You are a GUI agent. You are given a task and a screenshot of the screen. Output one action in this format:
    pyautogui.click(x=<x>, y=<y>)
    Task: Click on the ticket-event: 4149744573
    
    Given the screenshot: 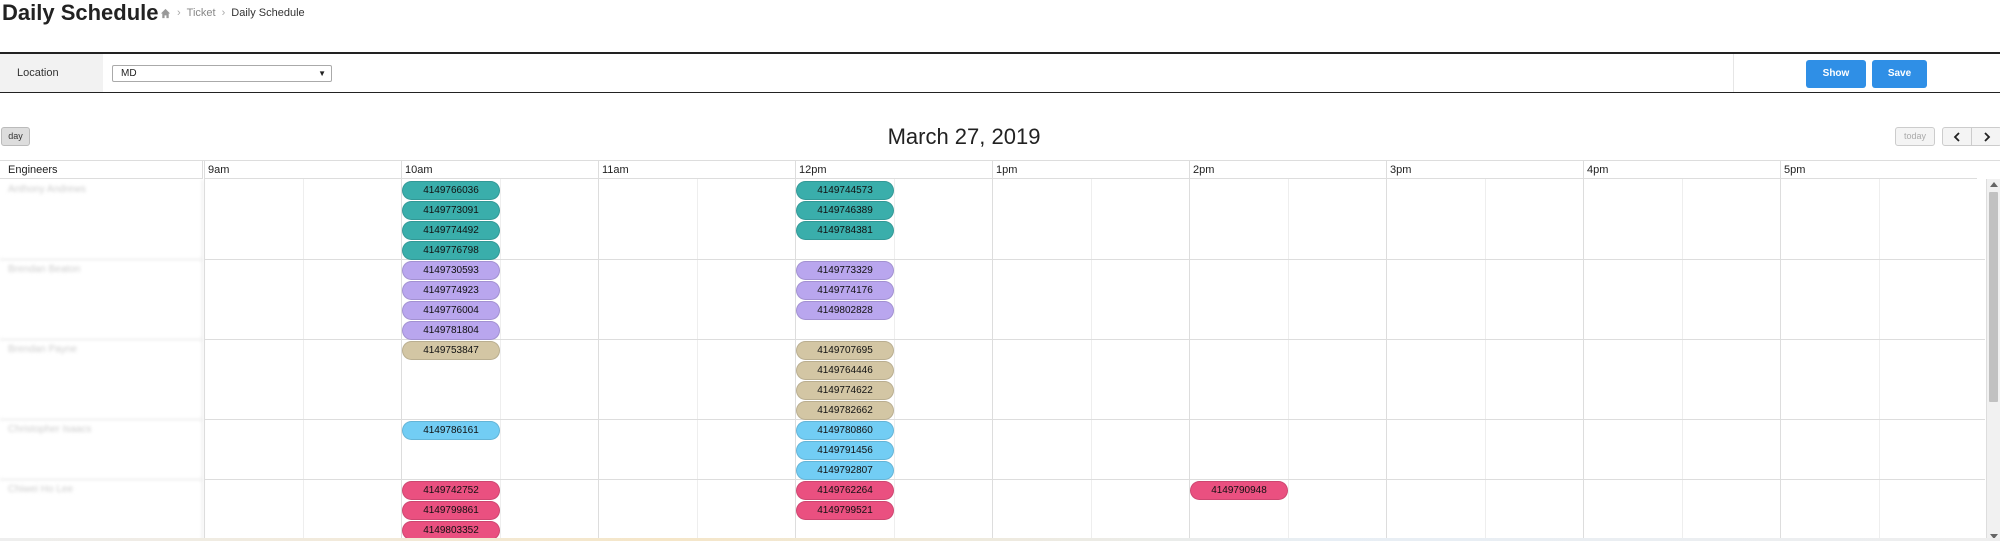 What is the action you would take?
    pyautogui.click(x=845, y=190)
    